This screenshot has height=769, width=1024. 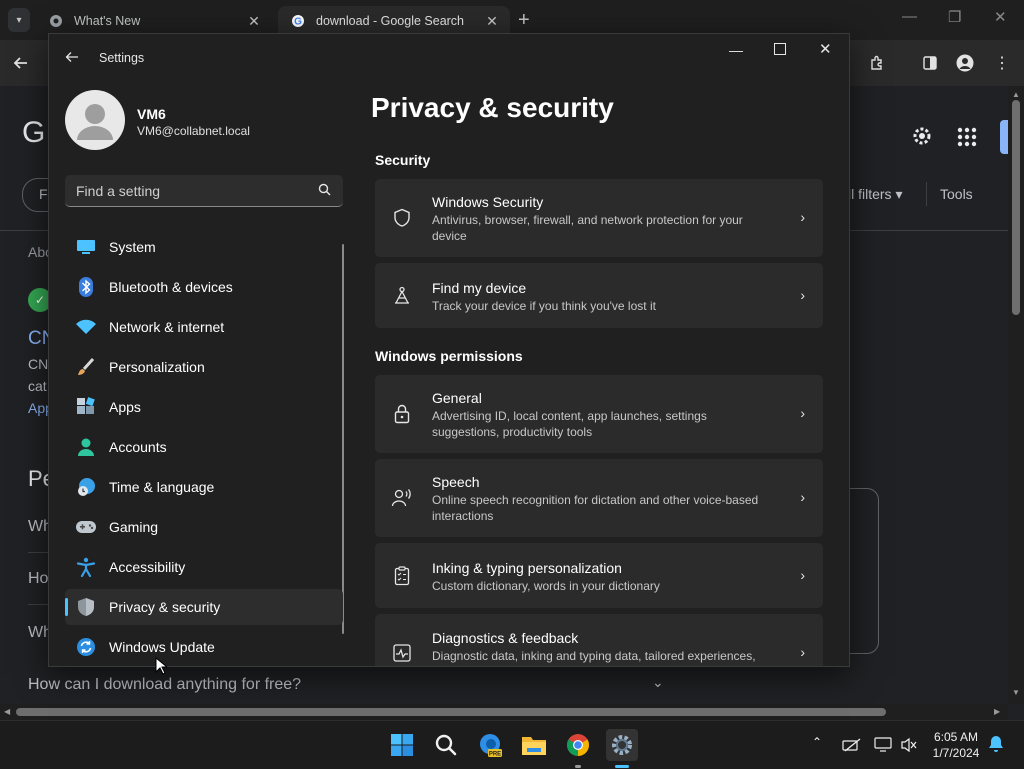 What do you see at coordinates (162, 647) in the screenshot?
I see `sidebar-item-label: Windows Update` at bounding box center [162, 647].